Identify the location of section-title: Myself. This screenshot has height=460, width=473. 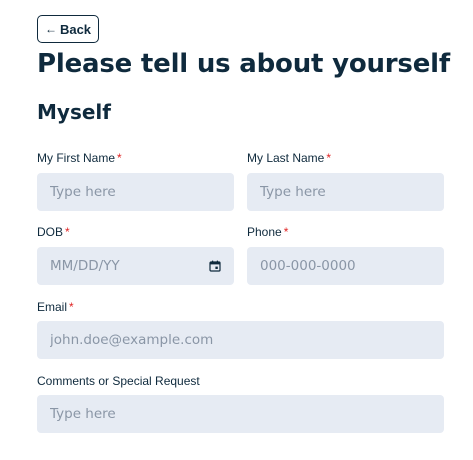
(74, 112).